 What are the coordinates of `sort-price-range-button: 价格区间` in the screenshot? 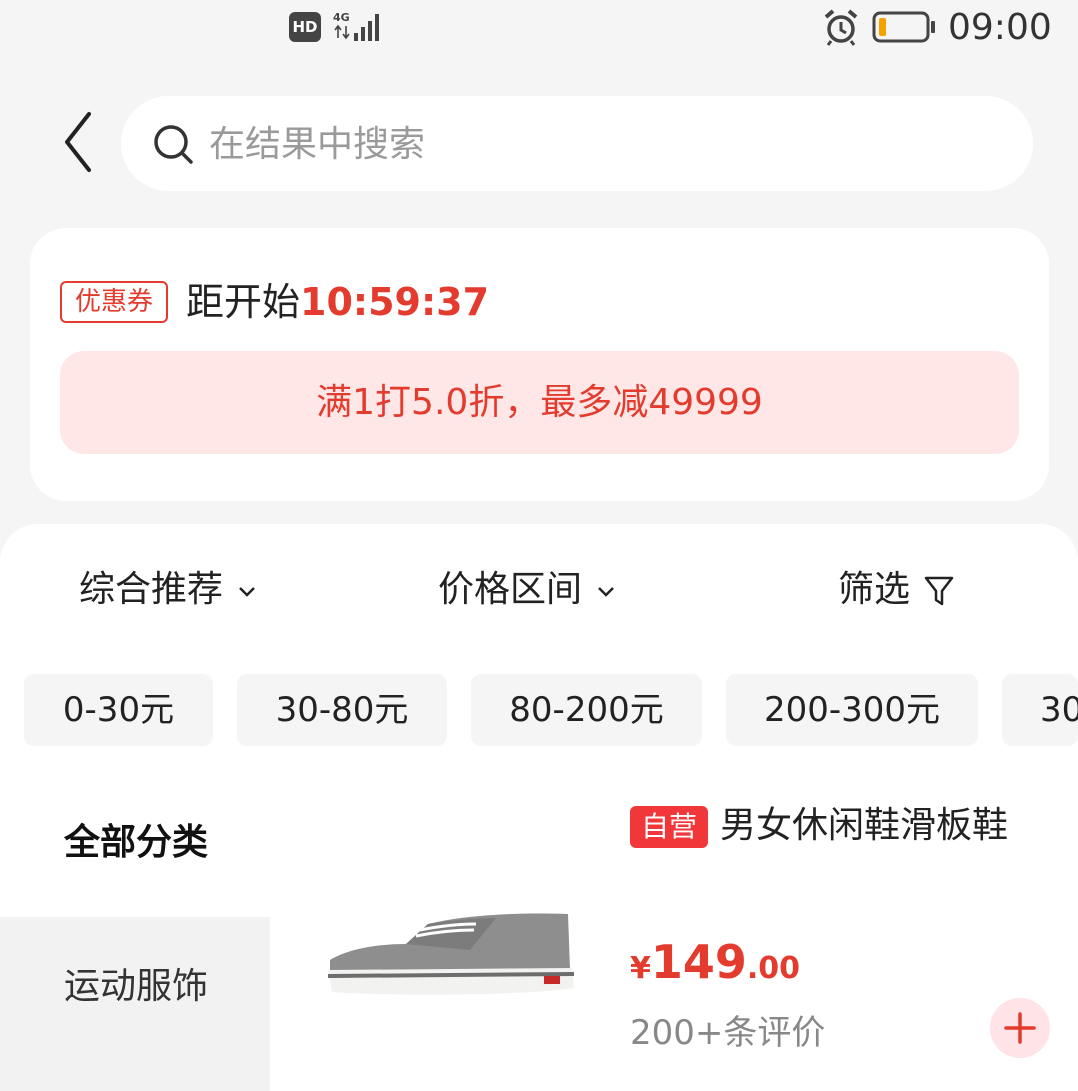 It's located at (527, 590).